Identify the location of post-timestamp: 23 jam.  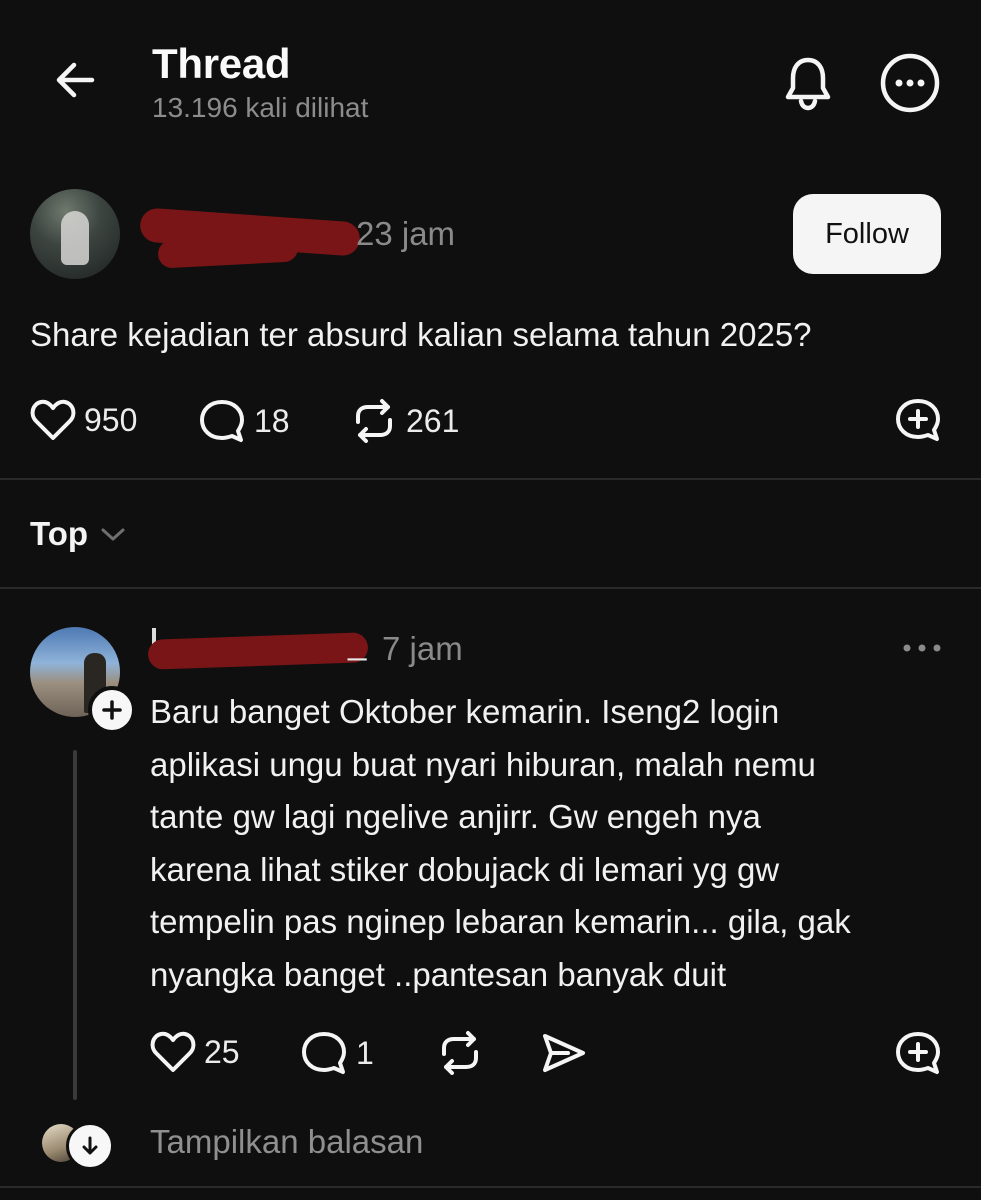
(406, 233).